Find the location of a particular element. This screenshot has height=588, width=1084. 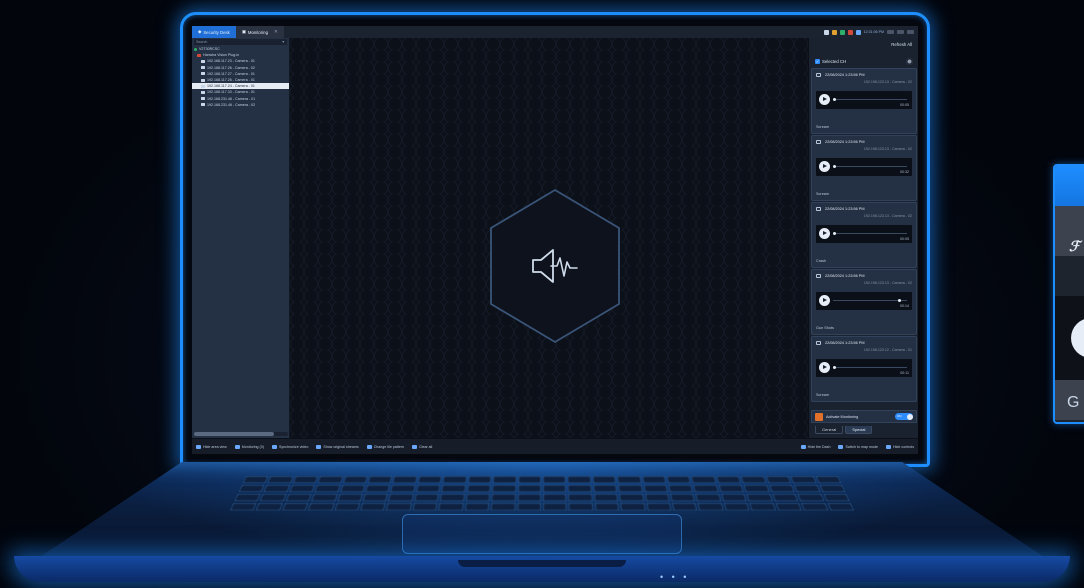

tab-monitoring: ▣ Monitoring ✕ is located at coordinates (259, 32).